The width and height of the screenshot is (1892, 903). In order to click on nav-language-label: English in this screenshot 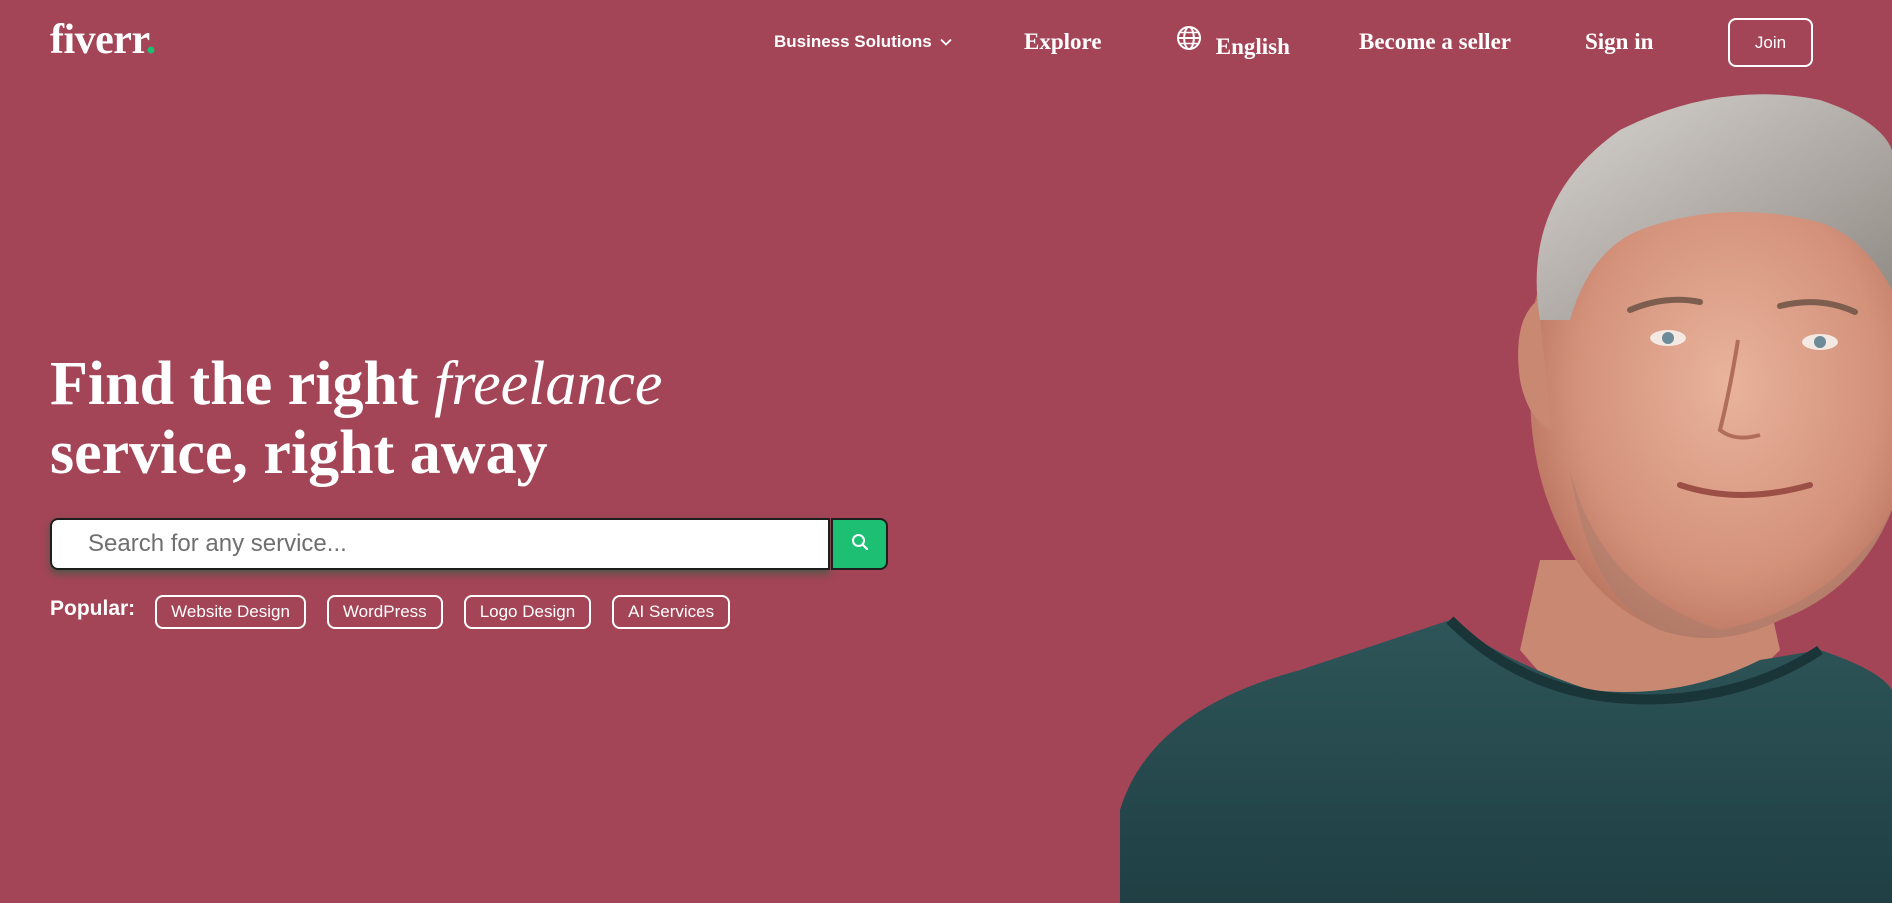, I will do `click(1252, 46)`.